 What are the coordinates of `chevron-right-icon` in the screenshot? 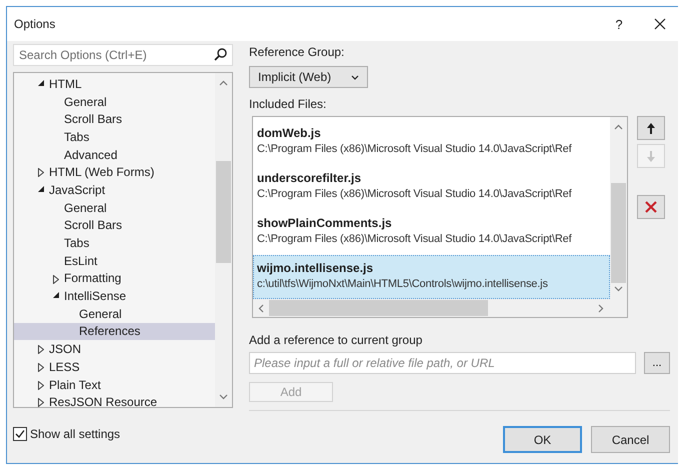 It's located at (601, 308).